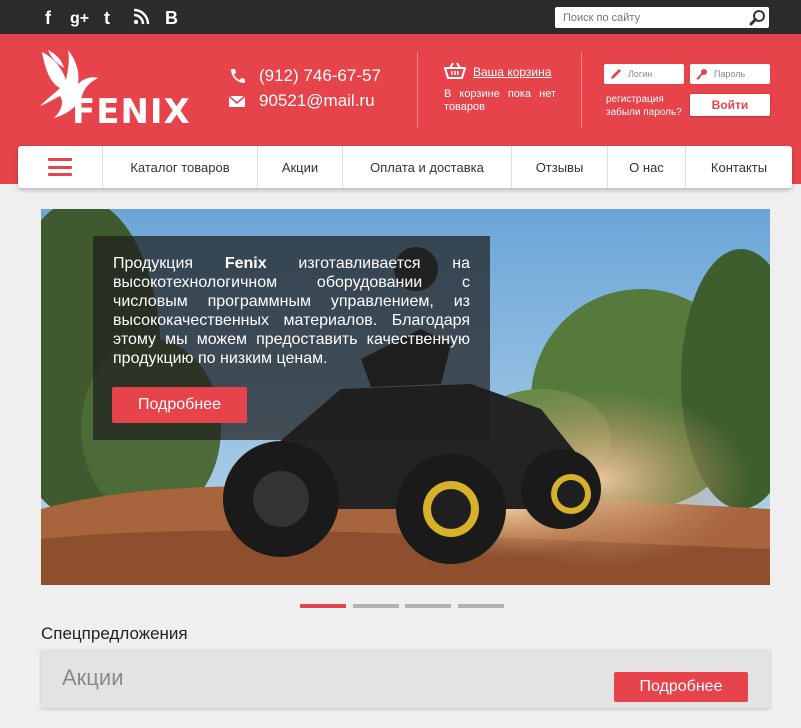 Image resolution: width=801 pixels, height=728 pixels. I want to click on svg-text: t, so click(107, 17).